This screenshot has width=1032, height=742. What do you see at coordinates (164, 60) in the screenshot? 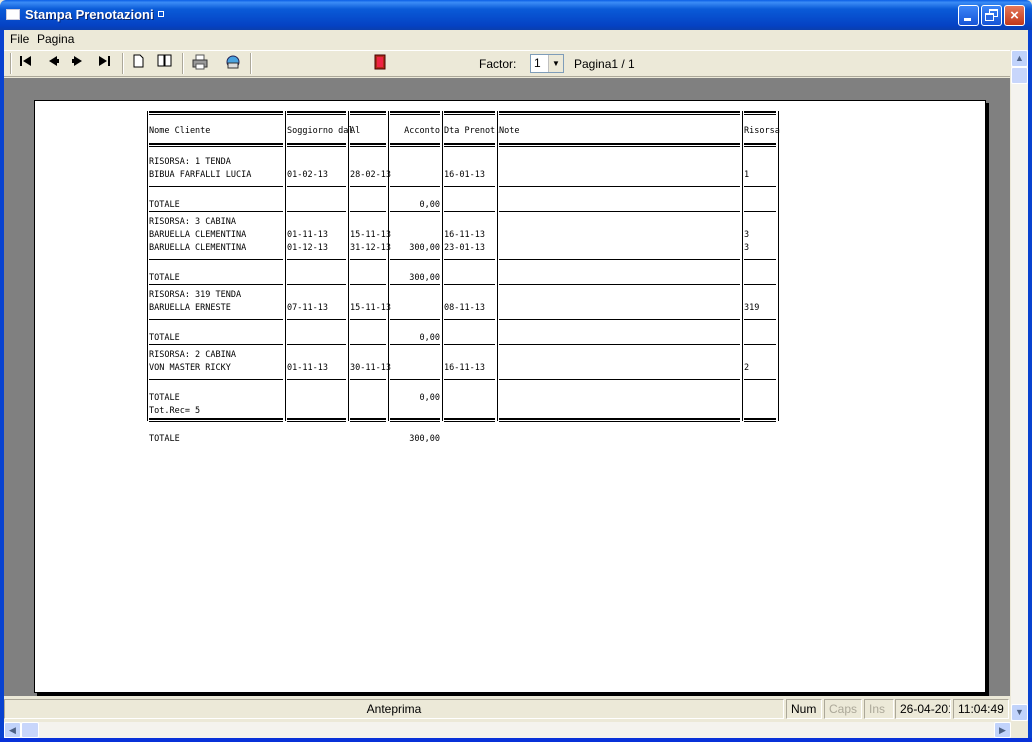
I see `two-pages-icon` at bounding box center [164, 60].